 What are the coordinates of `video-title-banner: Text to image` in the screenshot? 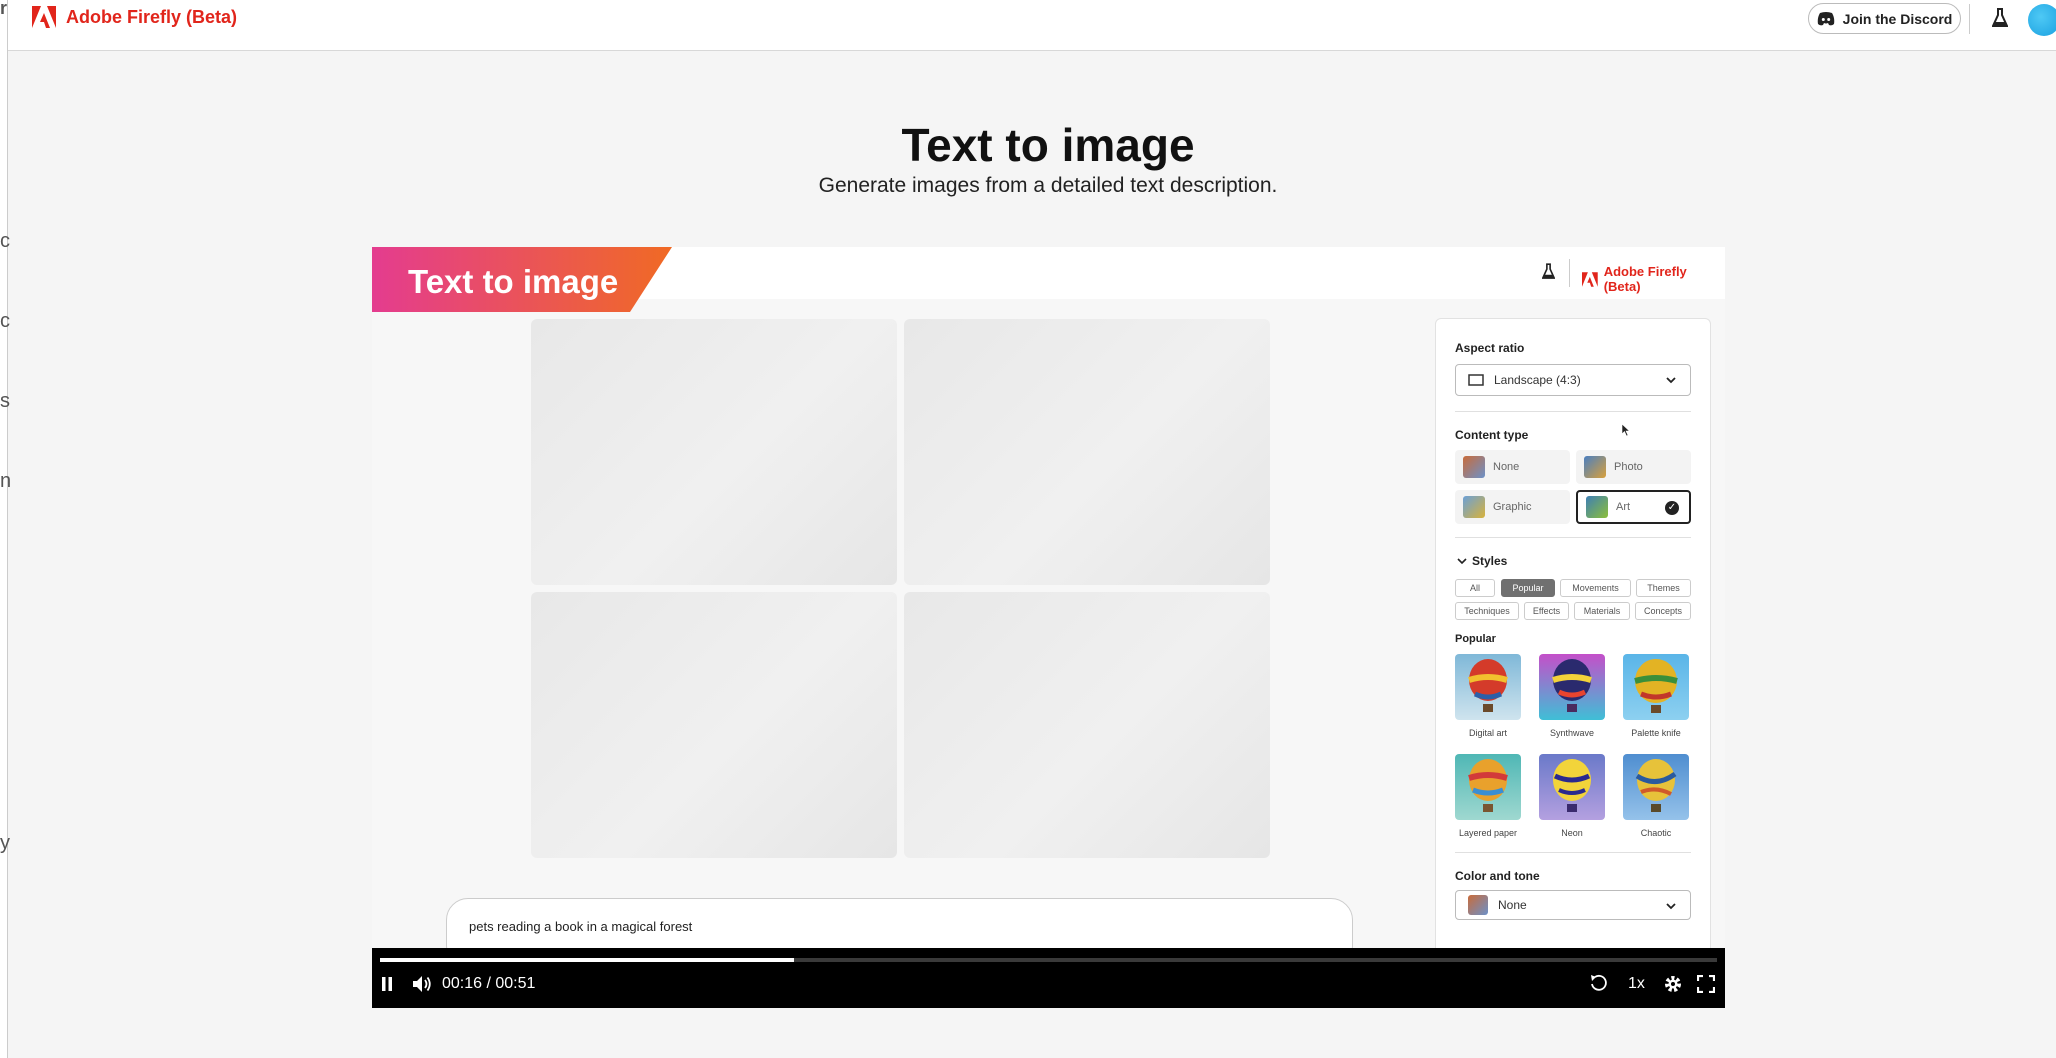 It's located at (522, 279).